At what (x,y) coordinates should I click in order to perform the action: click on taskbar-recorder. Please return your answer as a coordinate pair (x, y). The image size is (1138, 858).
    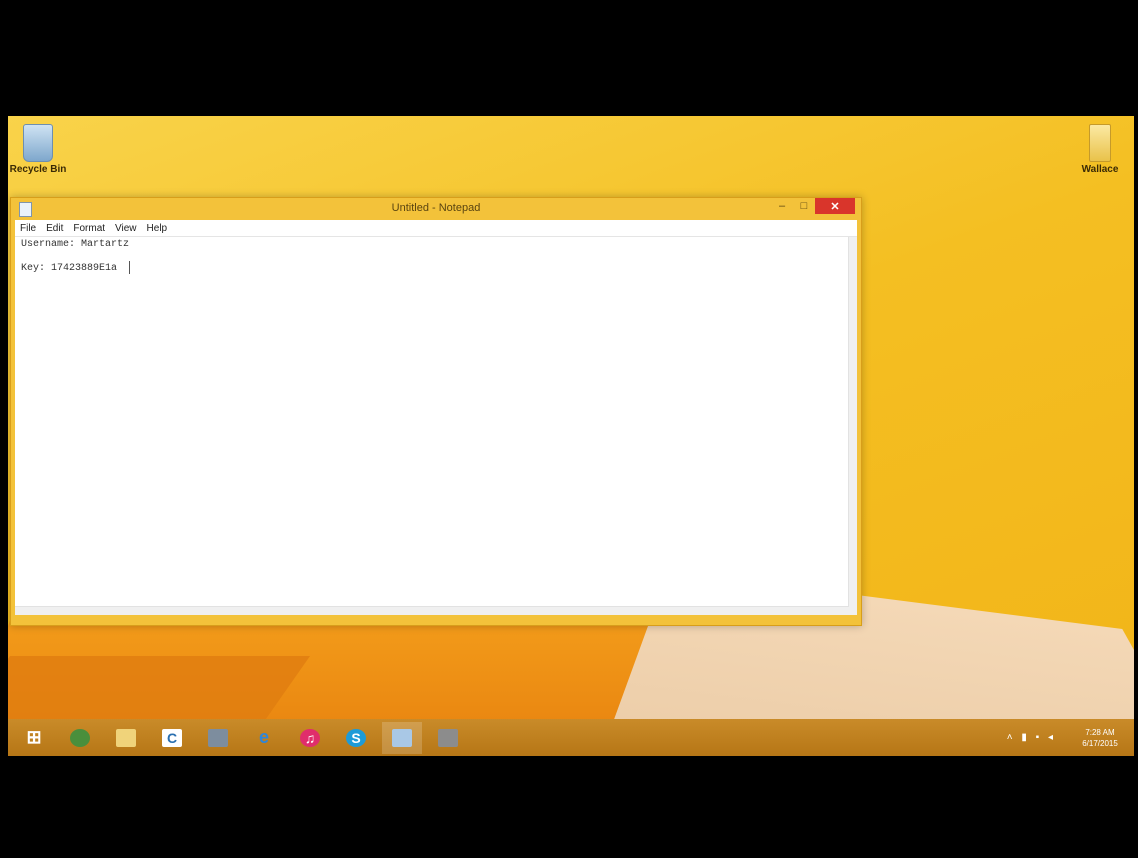
    Looking at the image, I should click on (448, 738).